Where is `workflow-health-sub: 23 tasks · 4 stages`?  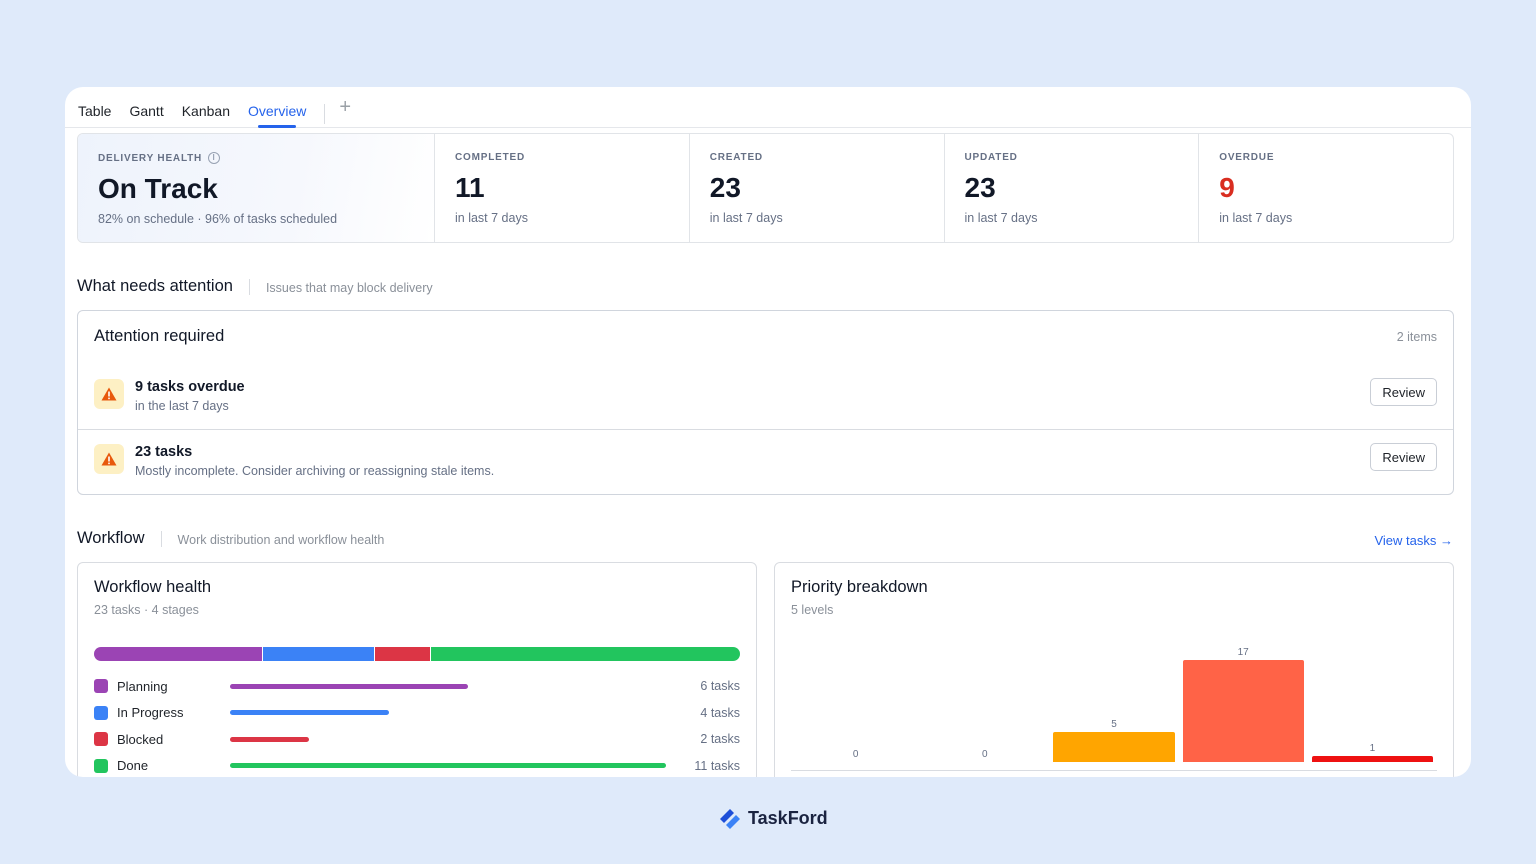 workflow-health-sub: 23 tasks · 4 stages is located at coordinates (146, 610).